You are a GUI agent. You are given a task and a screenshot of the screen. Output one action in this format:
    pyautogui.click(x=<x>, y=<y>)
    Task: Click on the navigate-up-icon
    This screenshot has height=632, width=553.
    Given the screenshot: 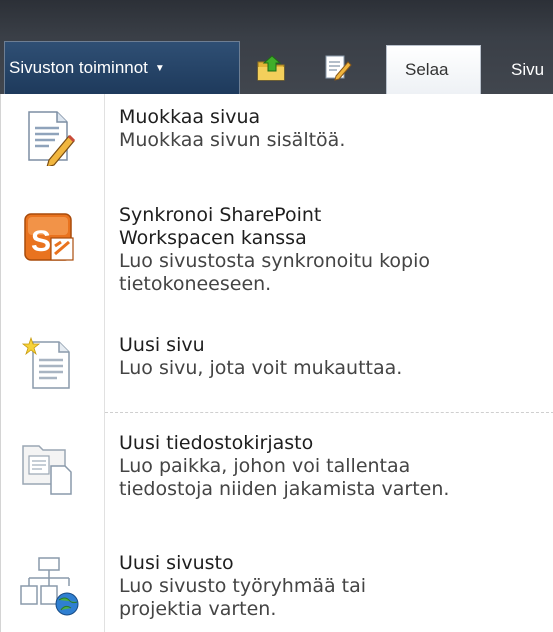 What is the action you would take?
    pyautogui.click(x=271, y=67)
    